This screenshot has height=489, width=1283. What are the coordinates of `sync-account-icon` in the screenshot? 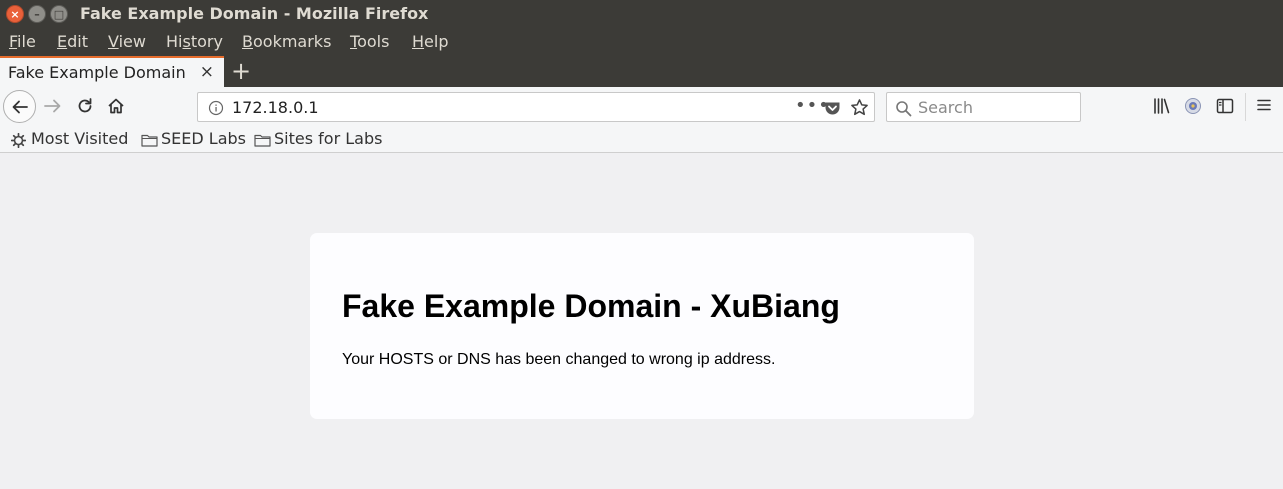 It's located at (1193, 106).